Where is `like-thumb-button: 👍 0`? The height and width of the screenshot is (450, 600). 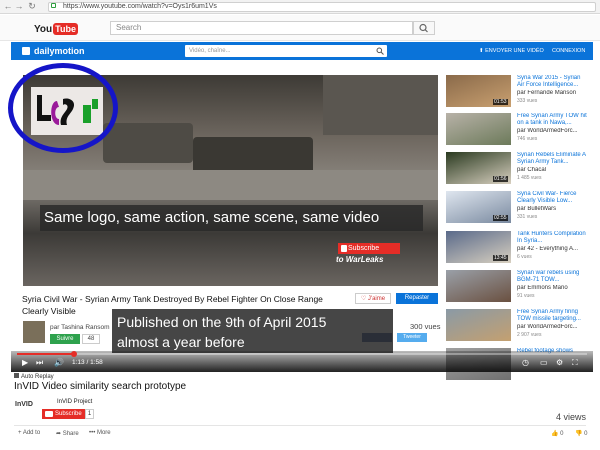
like-thumb-button: 👍 0 is located at coordinates (557, 433).